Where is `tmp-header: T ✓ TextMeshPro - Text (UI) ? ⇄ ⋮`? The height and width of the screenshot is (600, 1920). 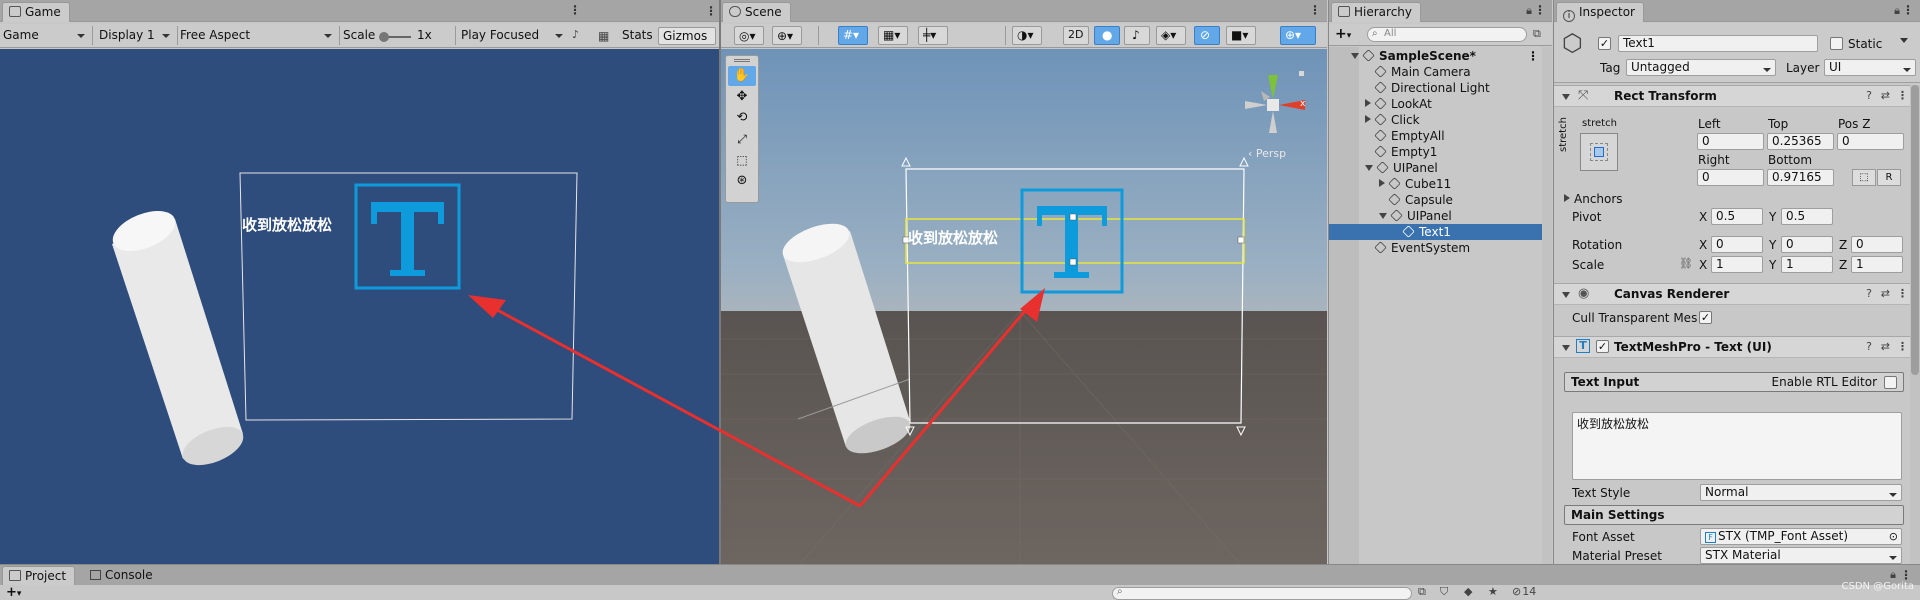 tmp-header: T ✓ TextMeshPro - Text (UI) ? ⇄ ⋮ is located at coordinates (1737, 347).